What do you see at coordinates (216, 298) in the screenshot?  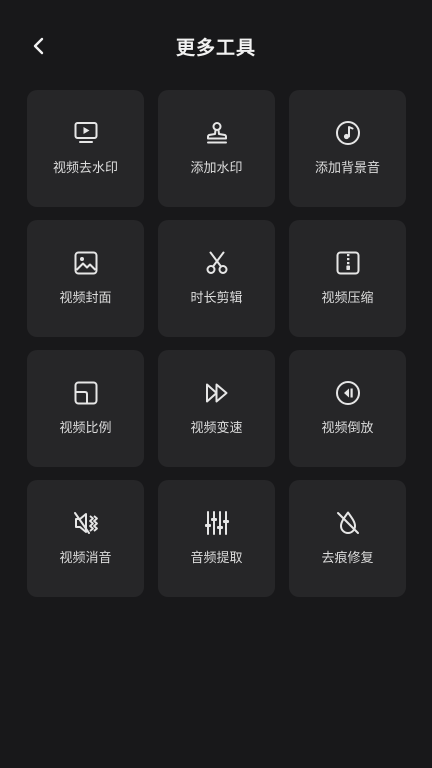 I see `tool-label: 时长剪辑` at bounding box center [216, 298].